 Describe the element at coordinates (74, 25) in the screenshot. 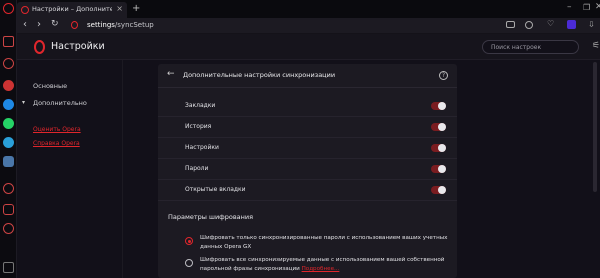

I see `opera-address-icon` at that location.